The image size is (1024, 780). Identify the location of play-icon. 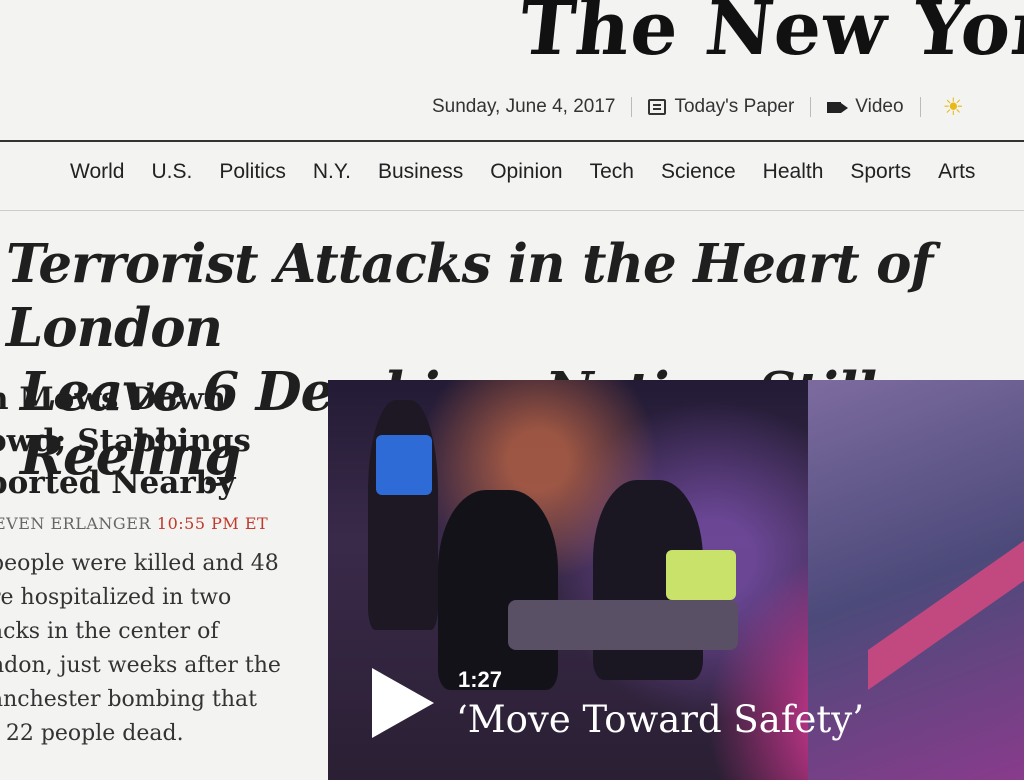
(403, 703).